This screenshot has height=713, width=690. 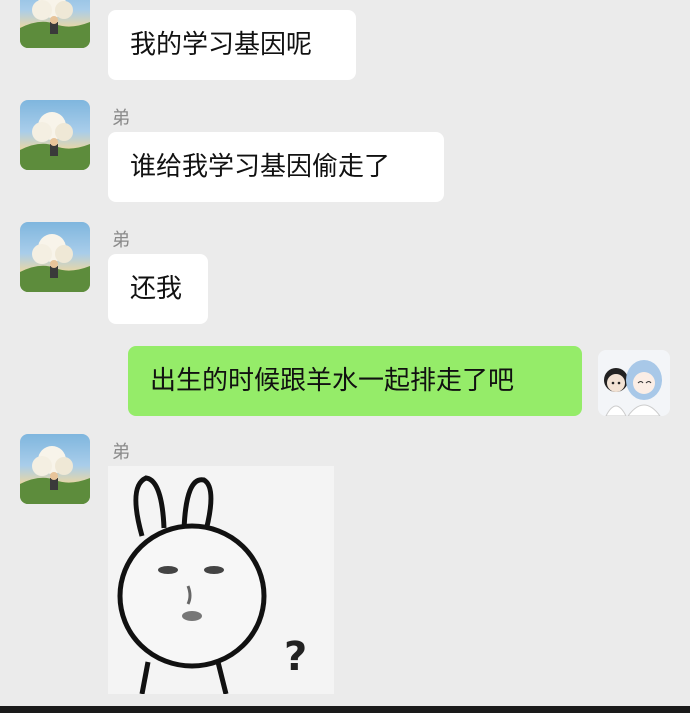 What do you see at coordinates (633, 388) in the screenshot?
I see `anime-couple-avatar-icon` at bounding box center [633, 388].